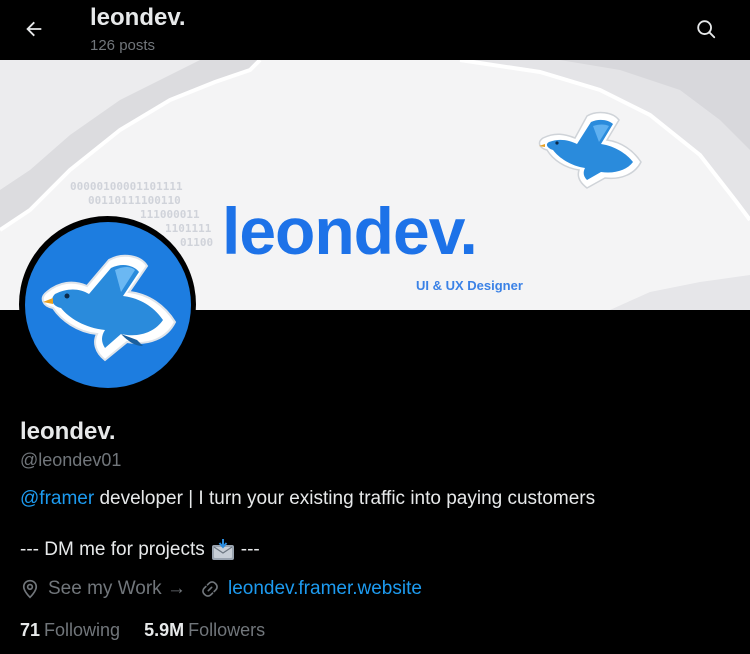 The height and width of the screenshot is (654, 750). I want to click on website-item: leondev.framer.website, so click(311, 589).